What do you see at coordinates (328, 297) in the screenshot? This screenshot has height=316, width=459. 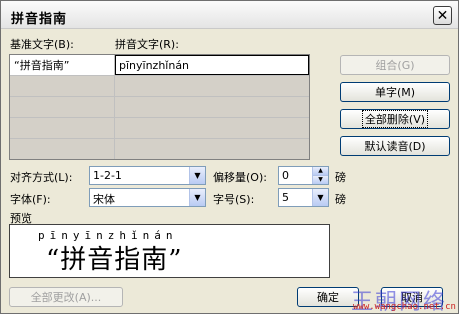 I see `ok-button-label: 确定` at bounding box center [328, 297].